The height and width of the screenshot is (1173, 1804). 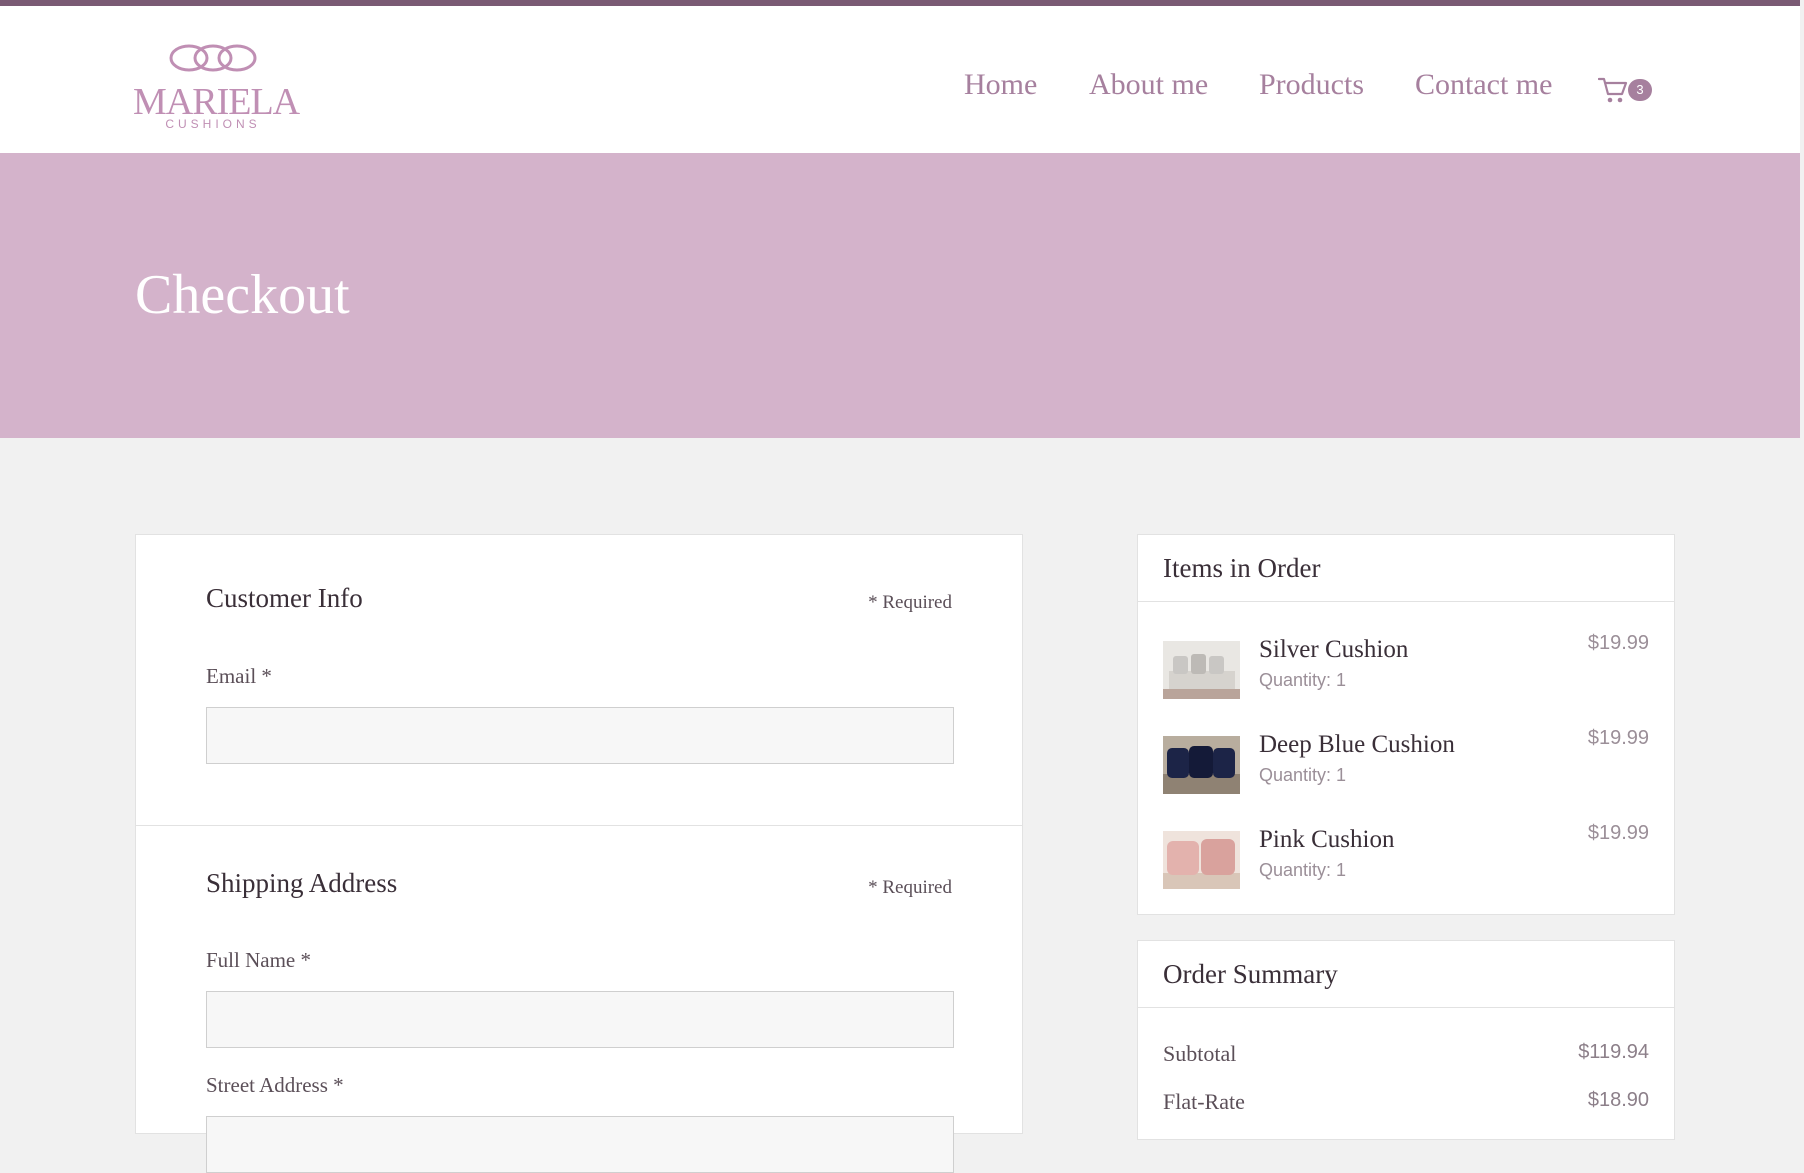 I want to click on order-item: Pink Cushion Quantity: 1 $19.99, so click(x=1406, y=866).